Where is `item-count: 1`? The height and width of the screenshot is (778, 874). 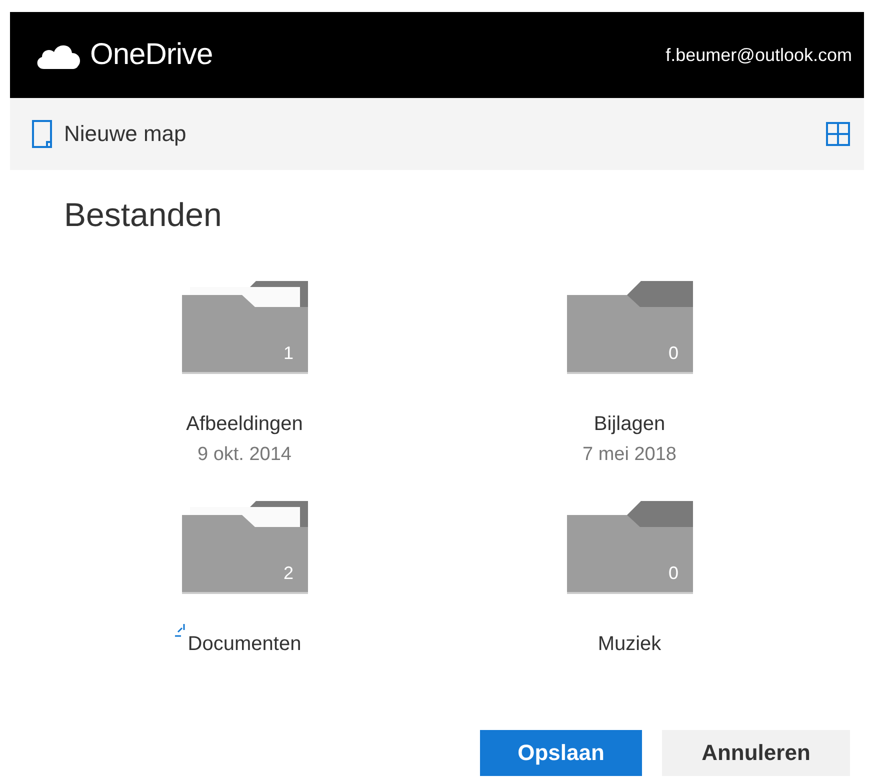
item-count: 1 is located at coordinates (288, 353).